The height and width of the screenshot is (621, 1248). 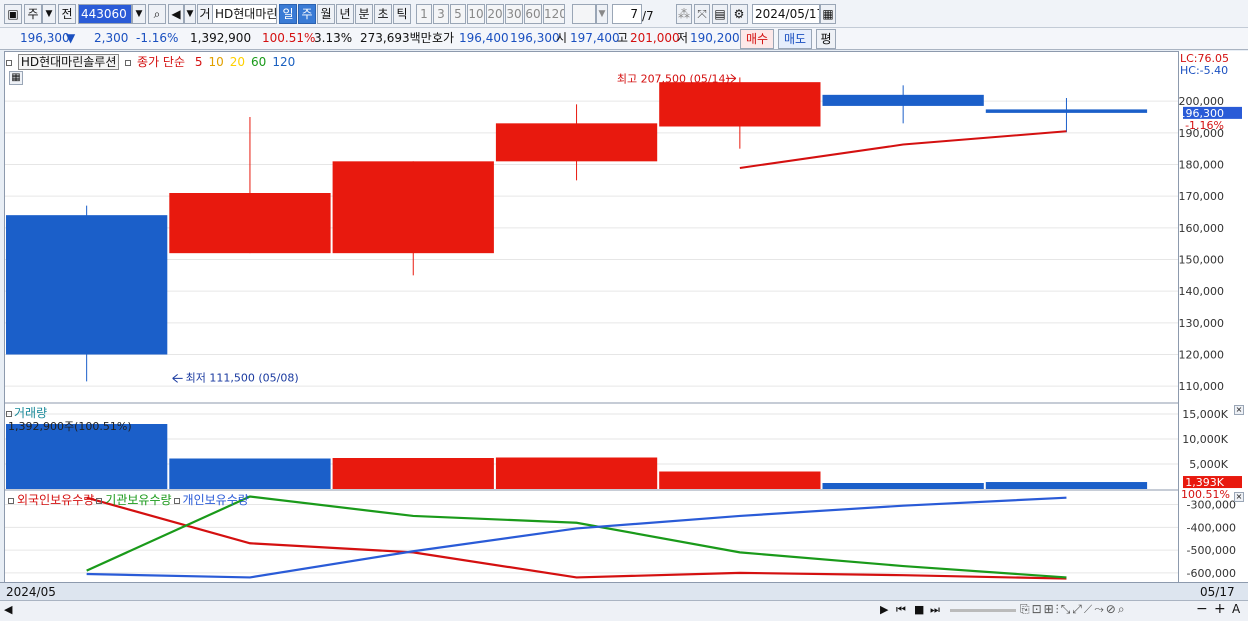 What do you see at coordinates (1202, 323) in the screenshot?
I see `y-tick-label: 130,000` at bounding box center [1202, 323].